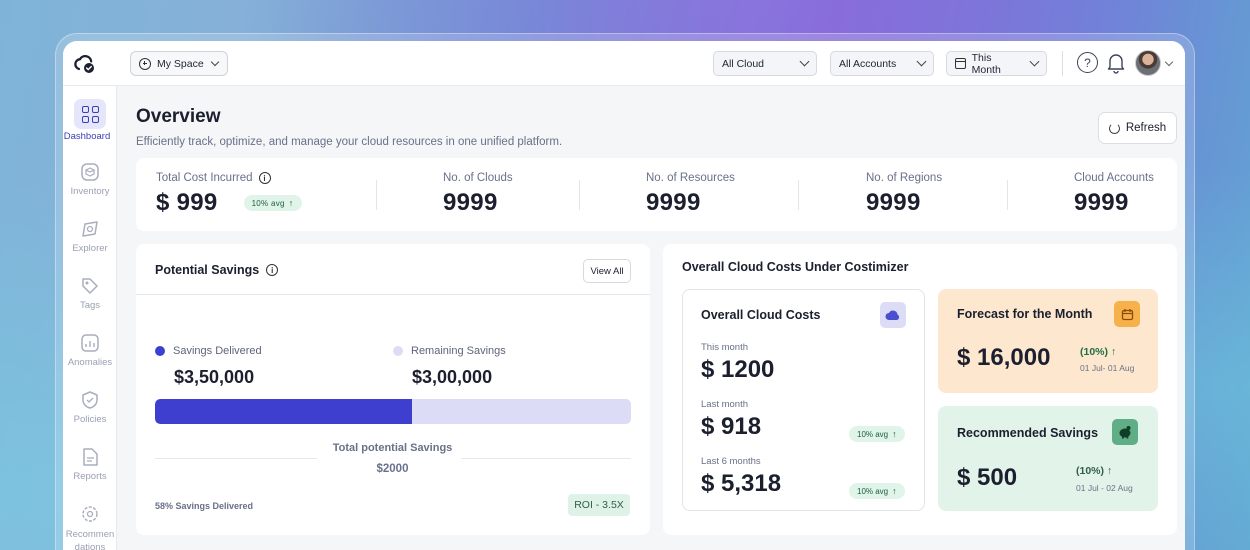 The height and width of the screenshot is (550, 1250). I want to click on recommendations-icon, so click(90, 514).